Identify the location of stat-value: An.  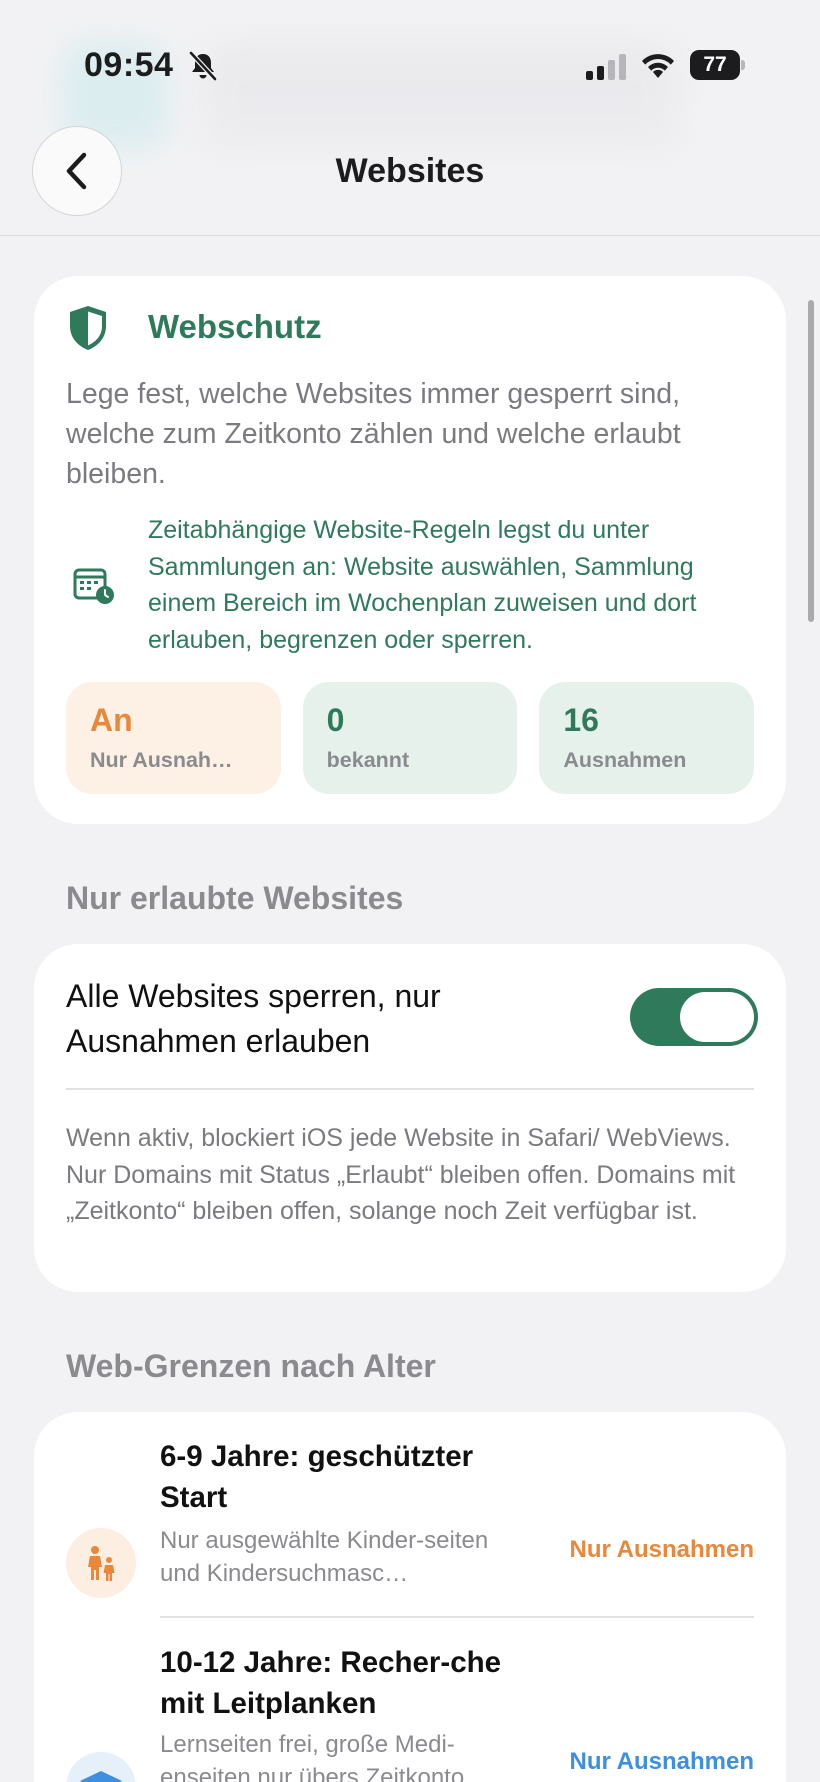
(111, 720).